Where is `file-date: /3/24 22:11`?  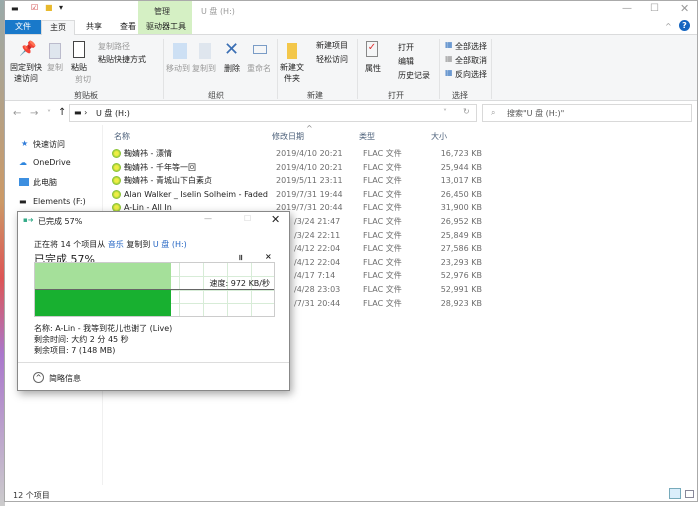 file-date: /3/24 22:11 is located at coordinates (317, 235).